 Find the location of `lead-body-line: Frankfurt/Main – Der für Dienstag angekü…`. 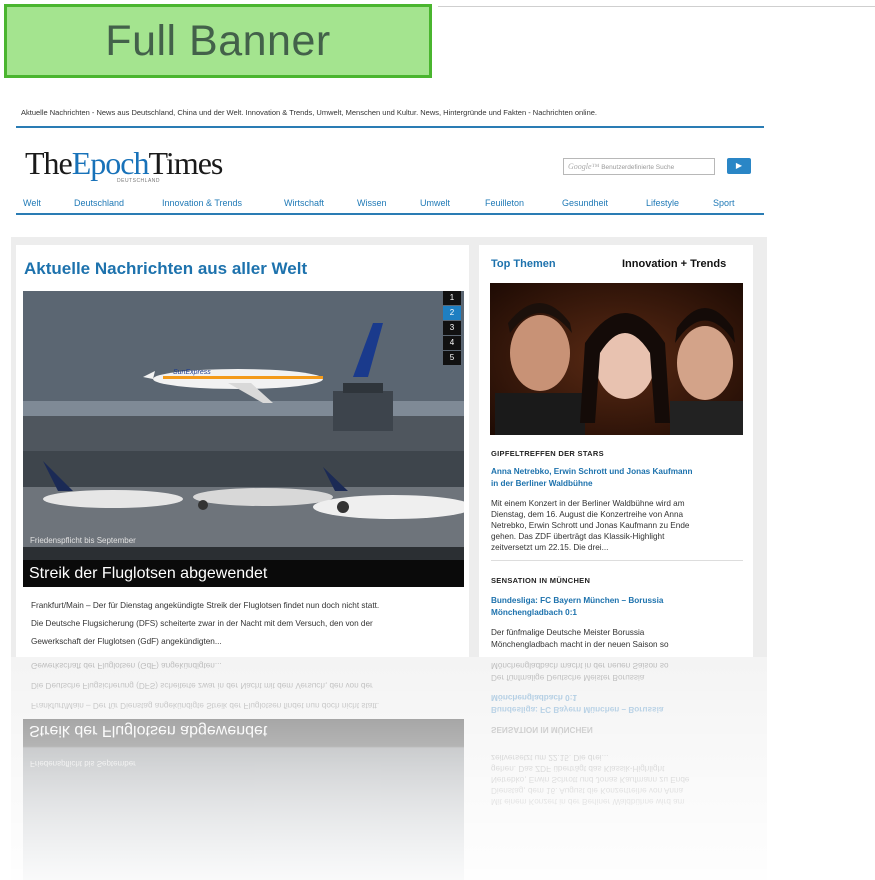

lead-body-line: Frankfurt/Main – Der für Dienstag angekü… is located at coordinates (205, 605).